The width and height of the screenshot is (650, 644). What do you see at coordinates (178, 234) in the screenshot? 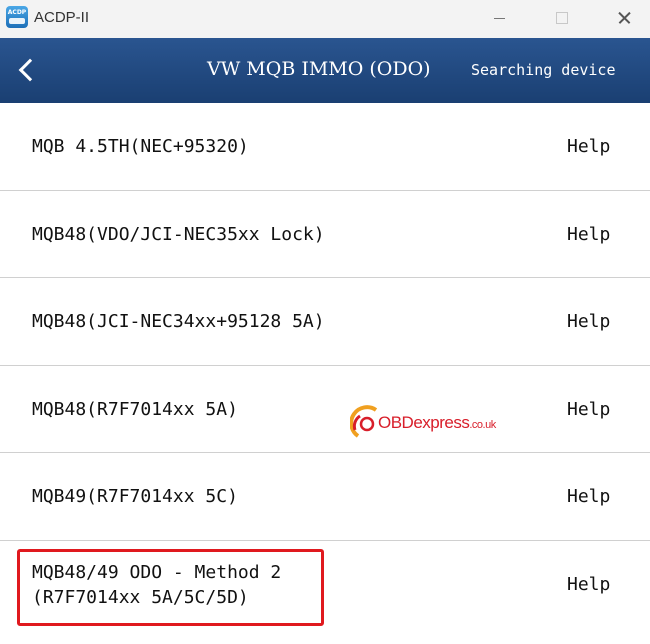
I see `list-item-label: MQB48(VDO/JCI-NEC35xx Lock)` at bounding box center [178, 234].